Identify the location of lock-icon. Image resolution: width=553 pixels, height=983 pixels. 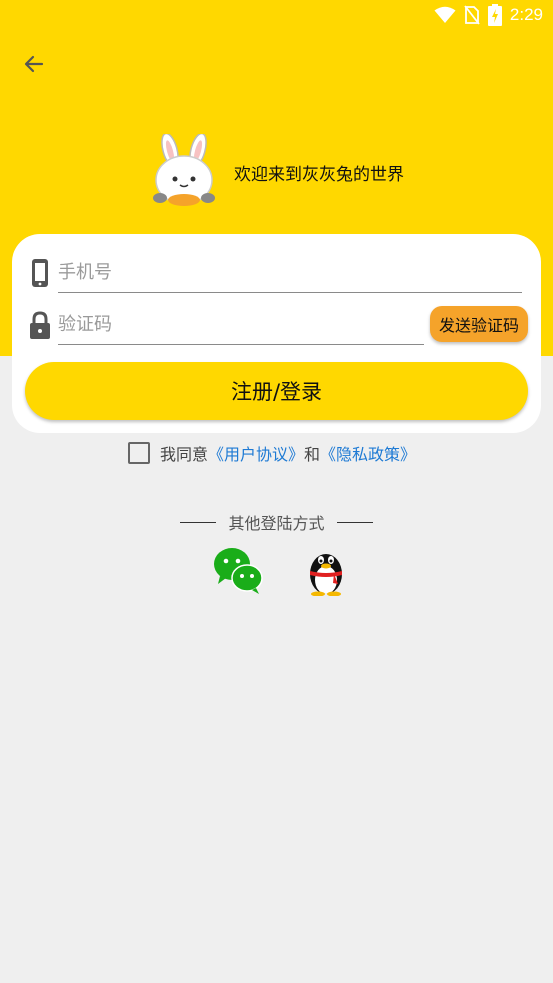
(40, 325).